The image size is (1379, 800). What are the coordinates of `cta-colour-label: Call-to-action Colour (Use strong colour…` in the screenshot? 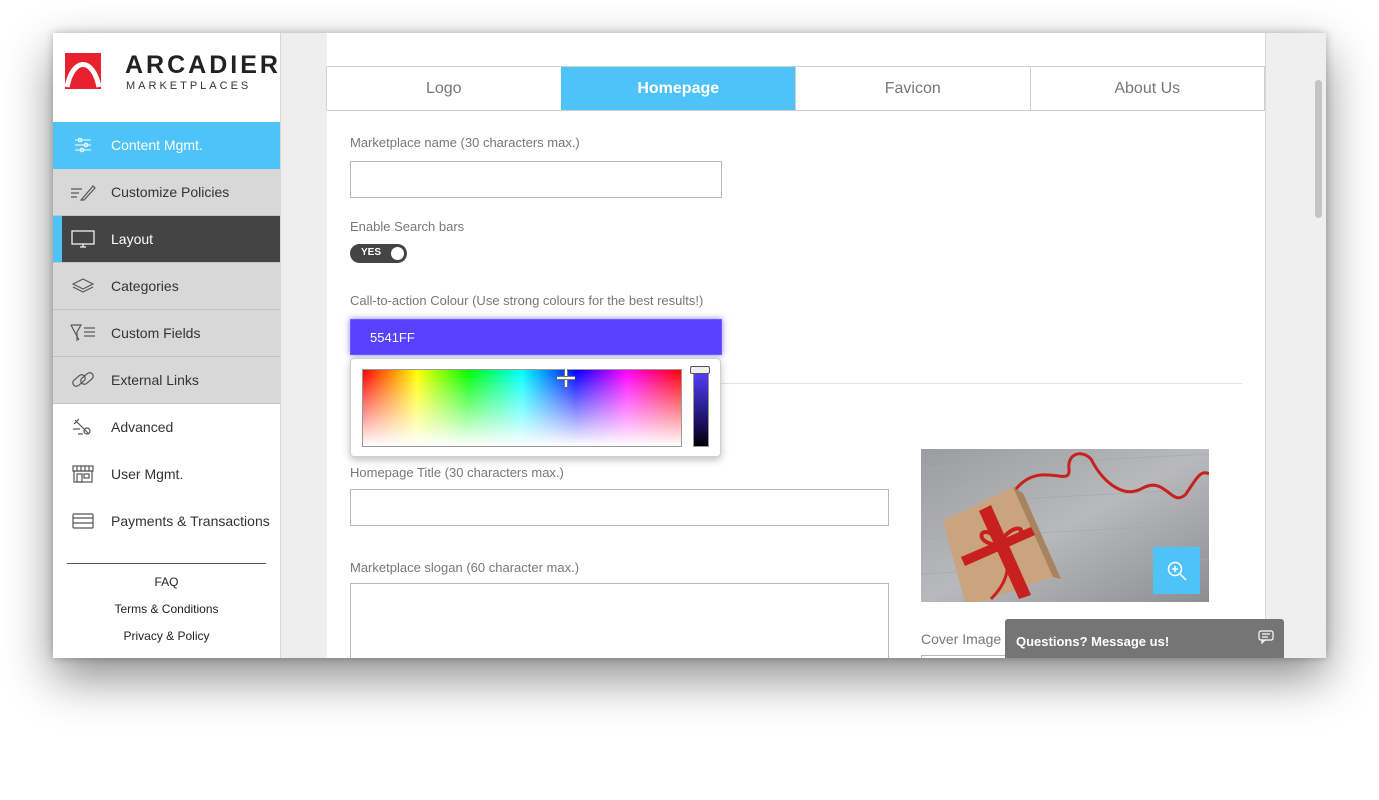 It's located at (527, 300).